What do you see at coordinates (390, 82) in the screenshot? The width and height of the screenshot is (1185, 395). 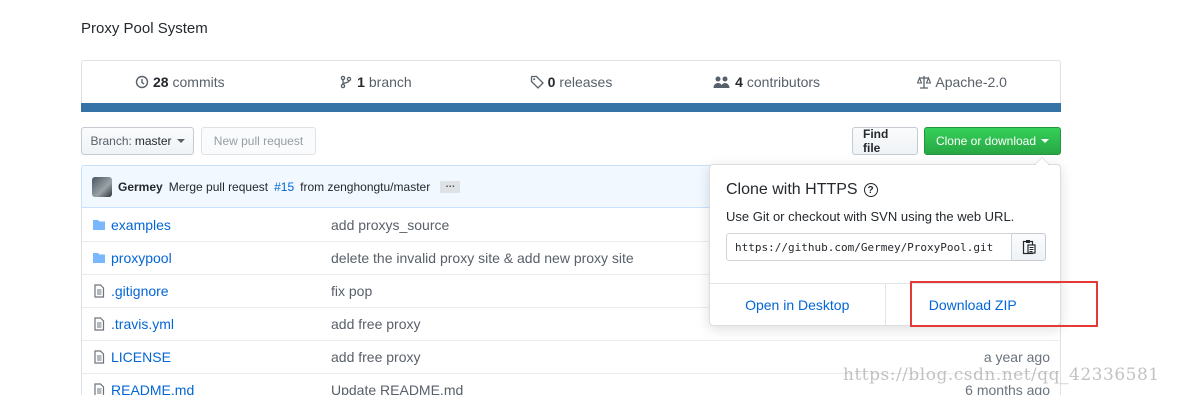 I see `branches-label: branch` at bounding box center [390, 82].